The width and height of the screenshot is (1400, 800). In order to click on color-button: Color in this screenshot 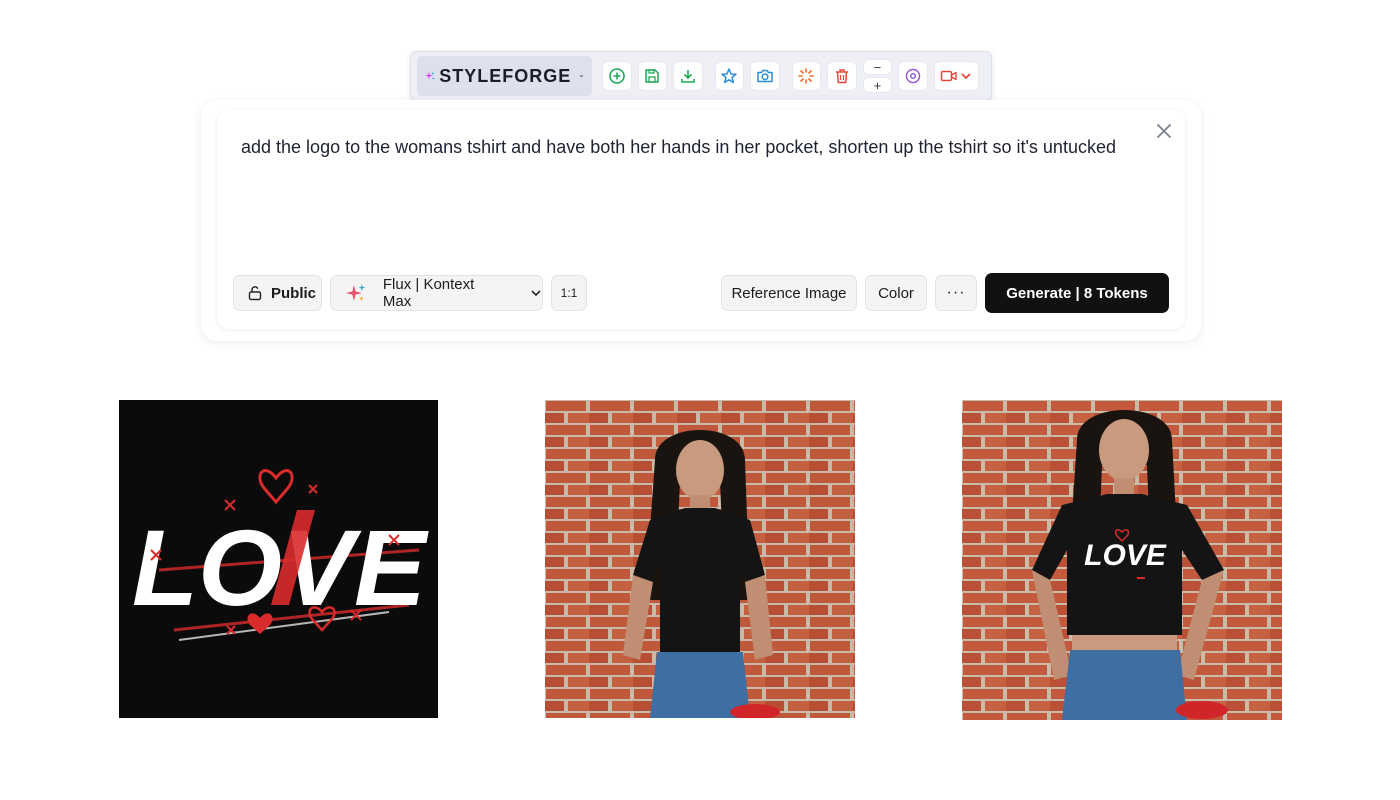, I will do `click(896, 293)`.